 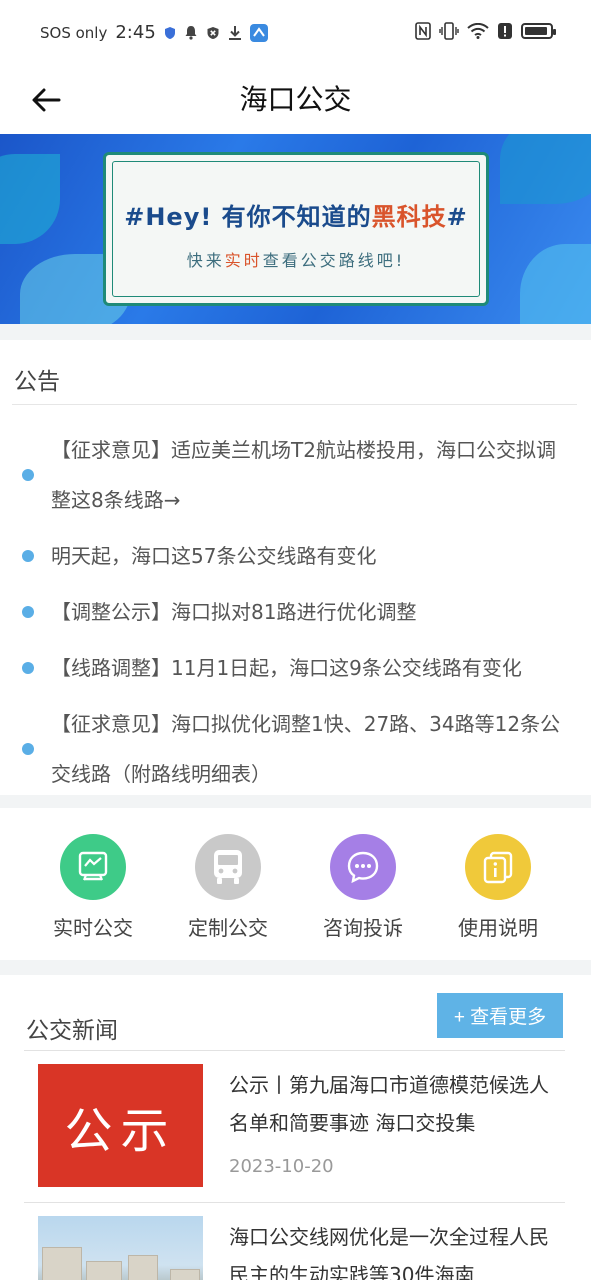 I want to click on battery-icon, so click(x=538, y=31).